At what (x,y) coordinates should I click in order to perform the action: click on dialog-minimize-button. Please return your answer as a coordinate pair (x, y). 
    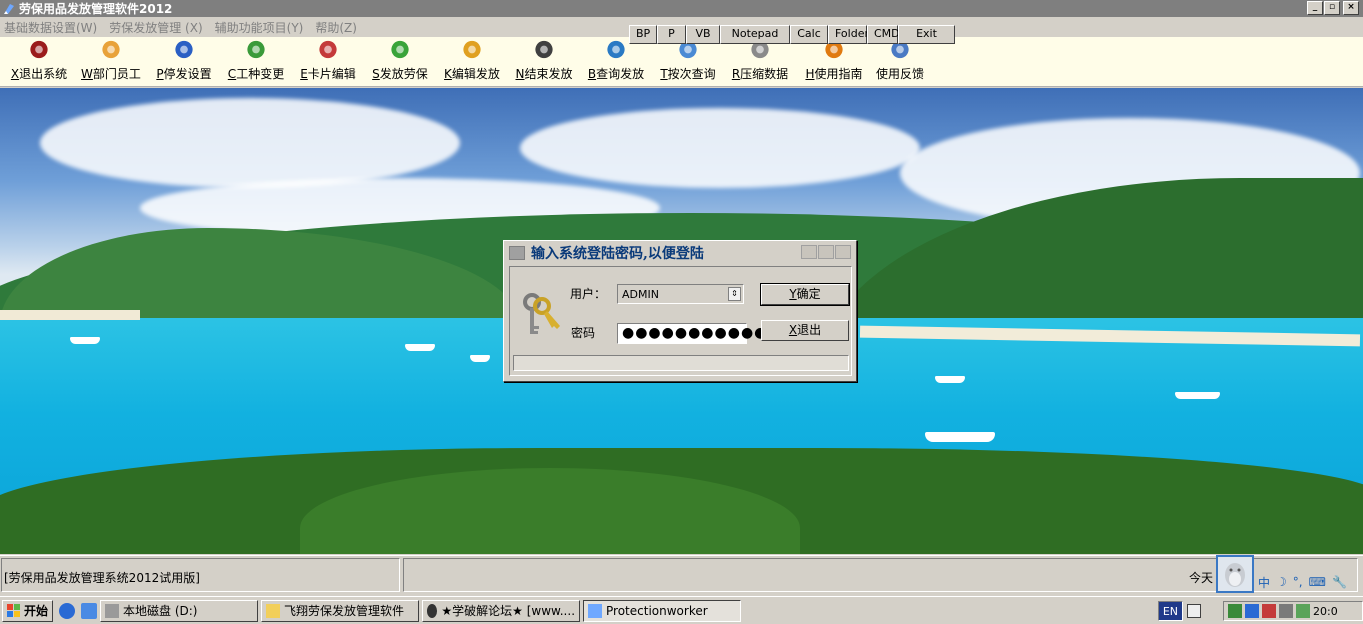
    Looking at the image, I should click on (809, 252).